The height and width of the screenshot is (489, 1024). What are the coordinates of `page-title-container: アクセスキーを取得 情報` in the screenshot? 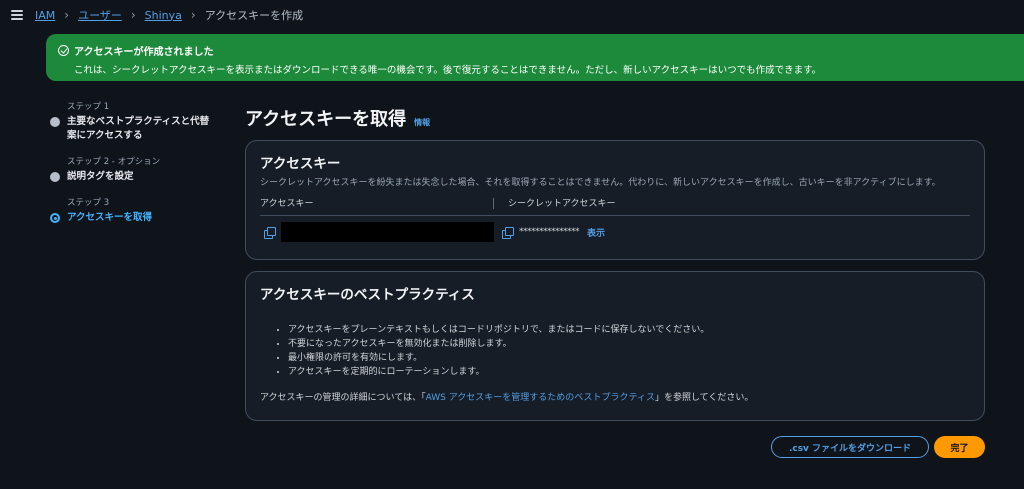 It's located at (337, 118).